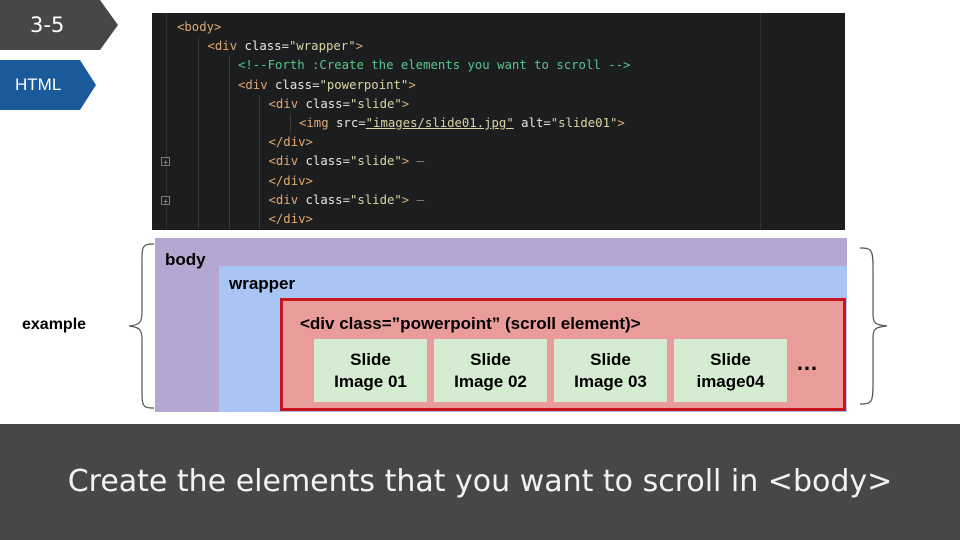 Image resolution: width=960 pixels, height=540 pixels. I want to click on slide-number-text: 3-5, so click(47, 25).